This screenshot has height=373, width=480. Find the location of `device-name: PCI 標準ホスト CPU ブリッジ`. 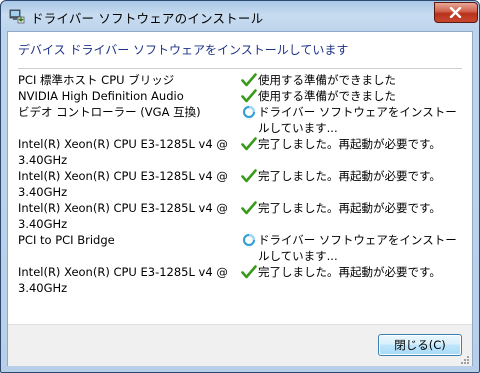

device-name: PCI 標準ホスト CPU ブリッジ is located at coordinates (96, 80).